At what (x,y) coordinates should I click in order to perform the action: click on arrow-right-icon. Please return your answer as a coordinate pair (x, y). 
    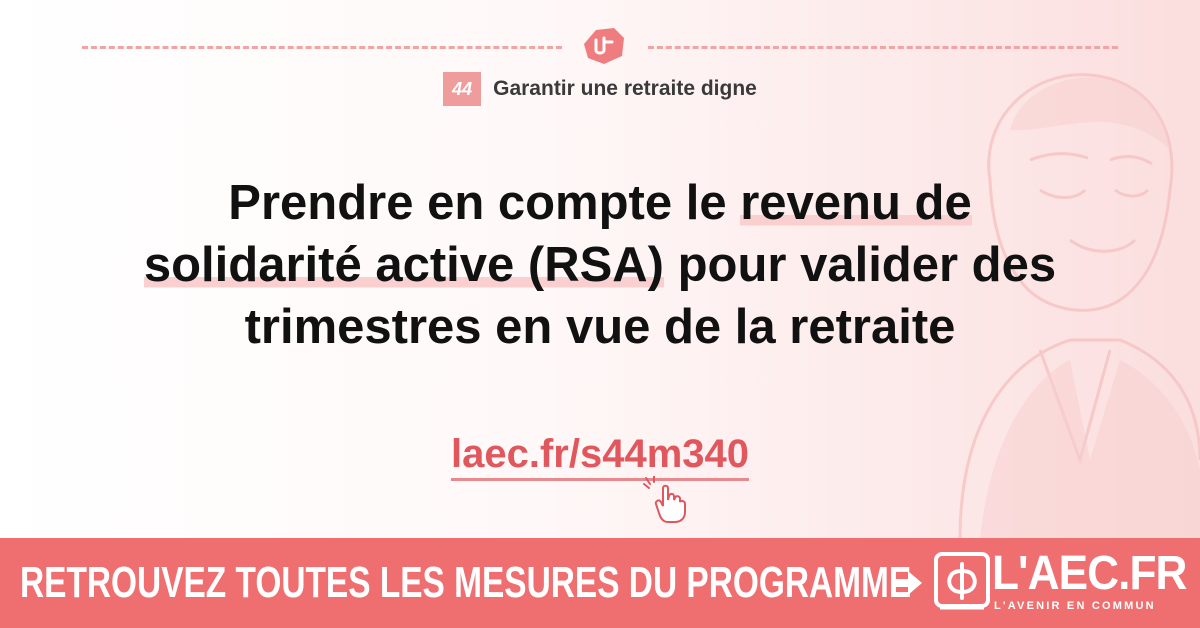
    Looking at the image, I should click on (908, 583).